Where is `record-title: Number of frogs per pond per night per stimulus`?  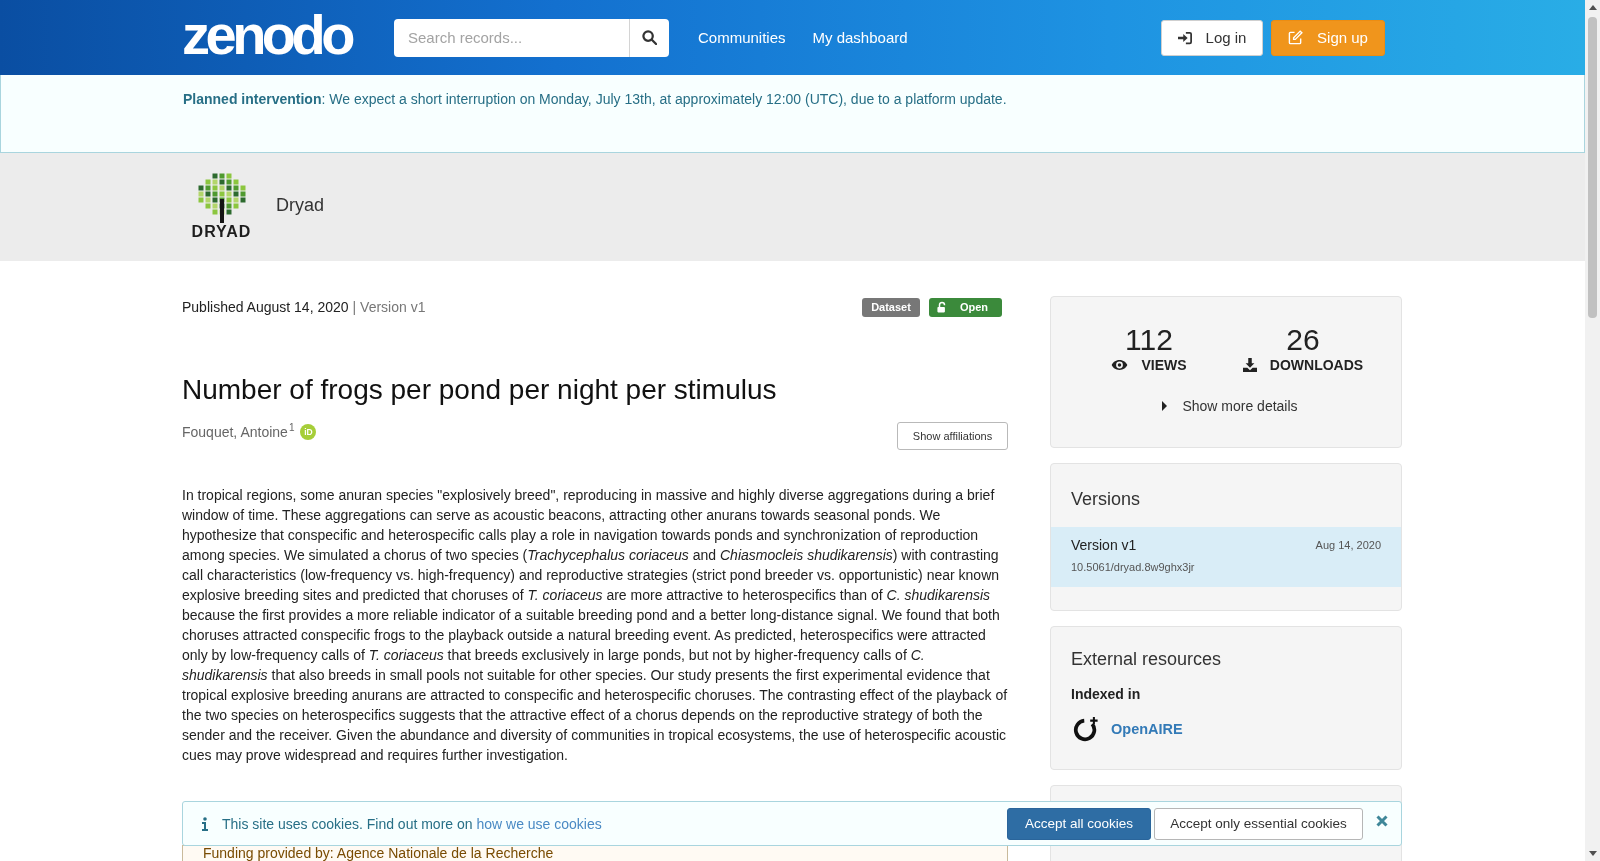 record-title: Number of frogs per pond per night per stimulus is located at coordinates (480, 389).